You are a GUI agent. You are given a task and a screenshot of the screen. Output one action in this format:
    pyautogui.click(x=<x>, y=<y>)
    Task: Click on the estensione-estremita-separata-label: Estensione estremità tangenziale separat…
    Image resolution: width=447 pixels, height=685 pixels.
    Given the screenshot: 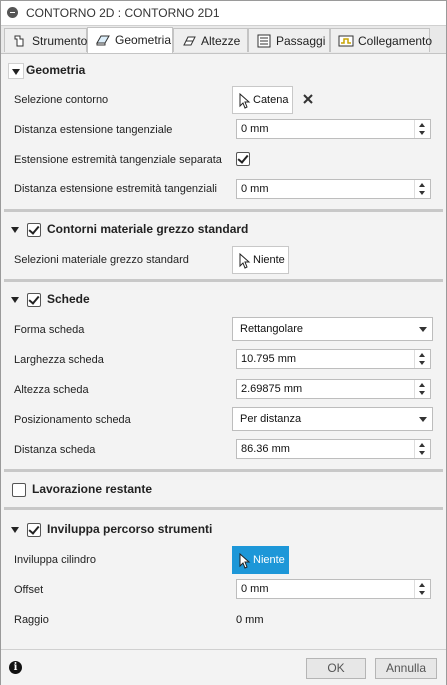 What is the action you would take?
    pyautogui.click(x=118, y=160)
    